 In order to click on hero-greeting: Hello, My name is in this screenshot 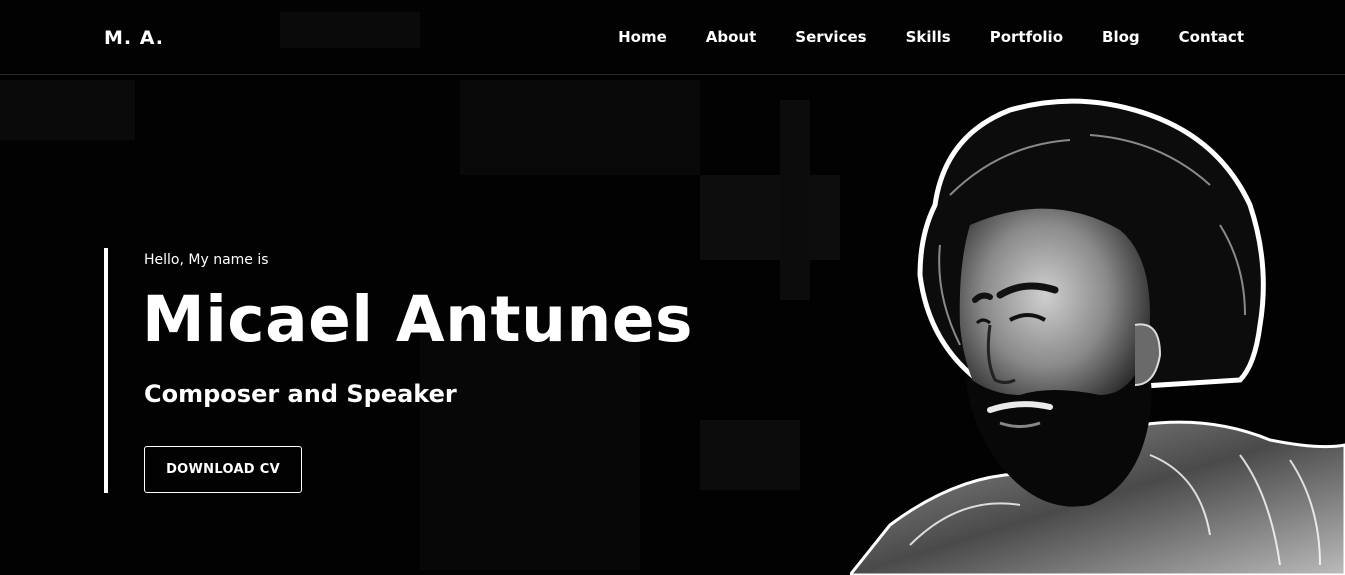, I will do `click(206, 260)`.